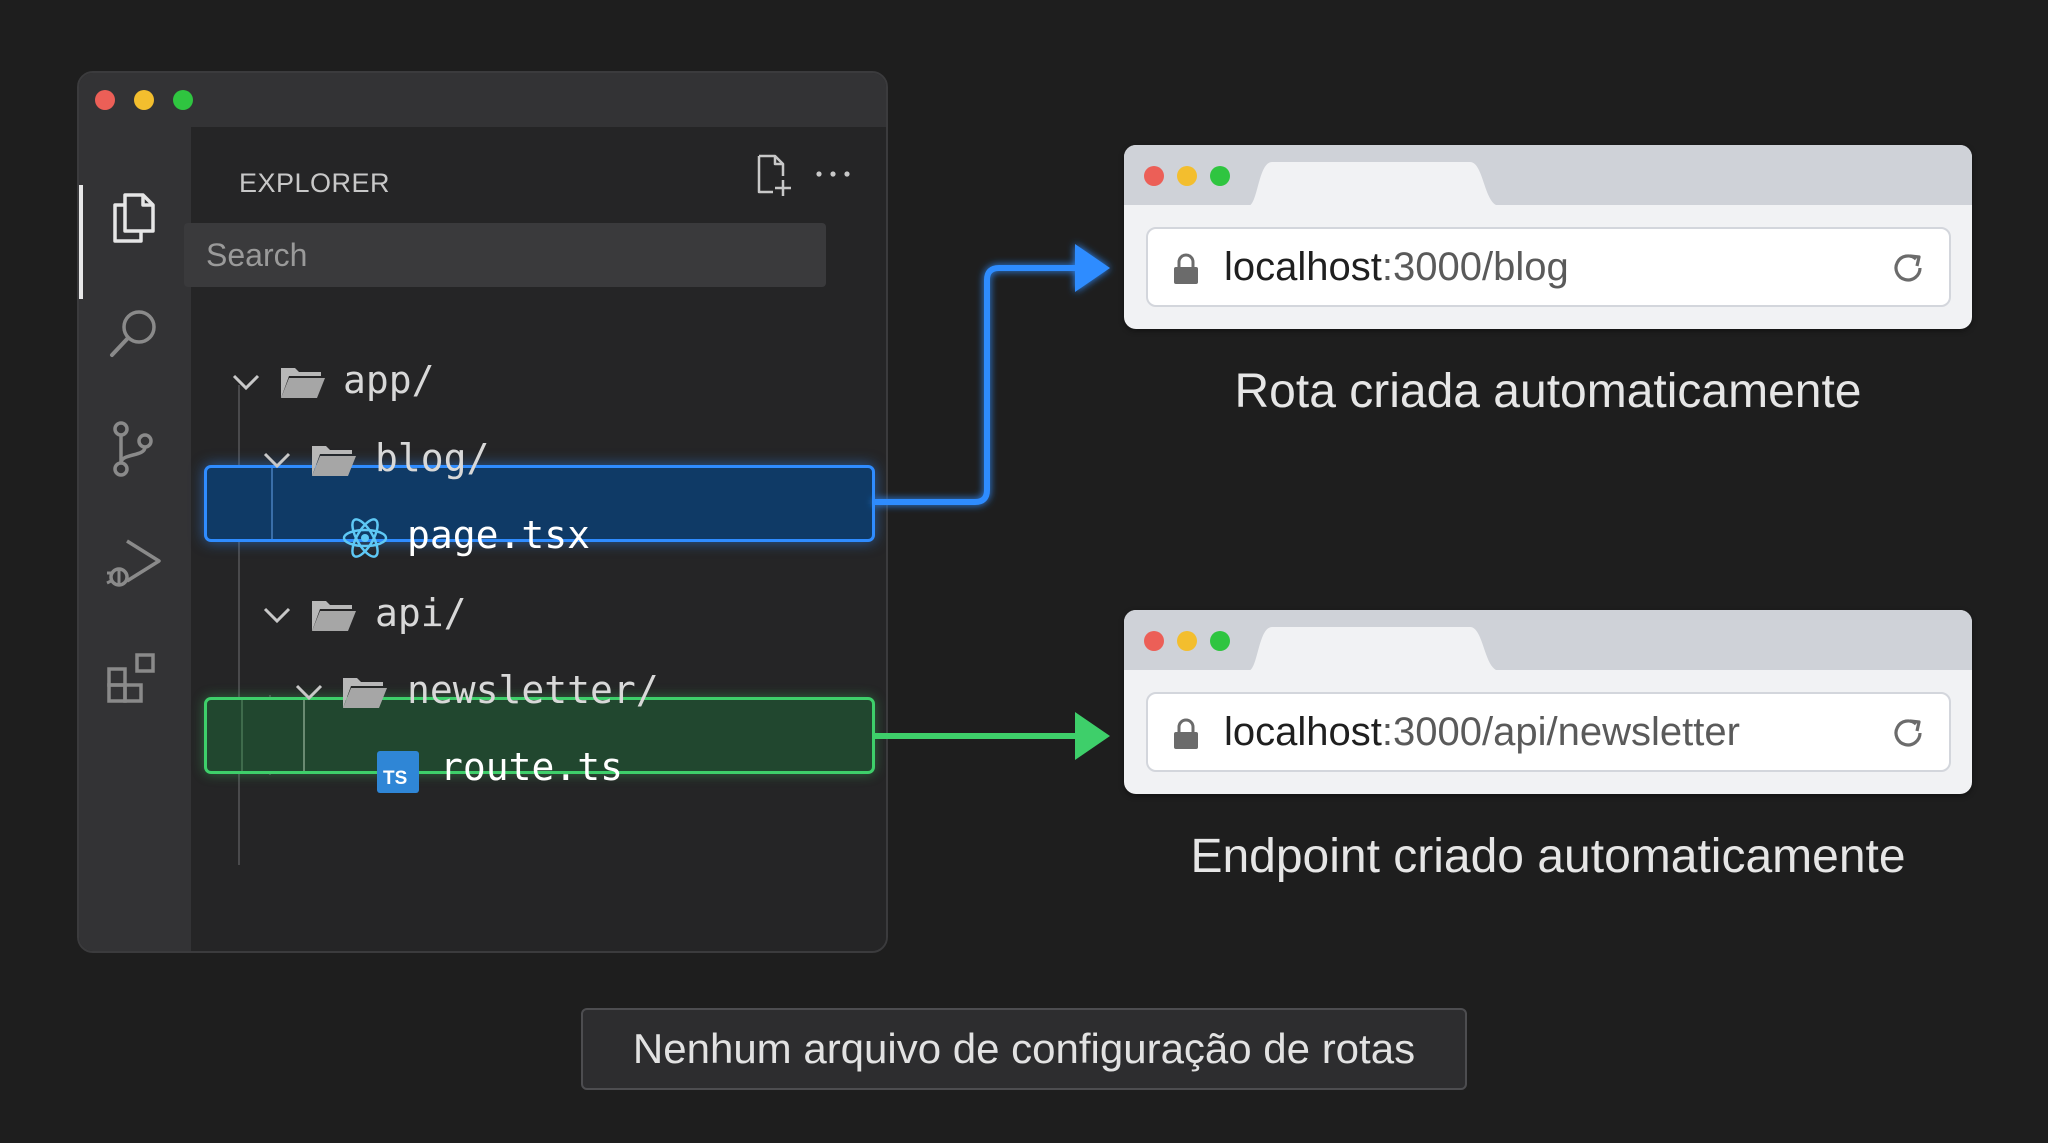 The width and height of the screenshot is (2048, 1143). What do you see at coordinates (991, 374) in the screenshot?
I see `blue-arrow` at bounding box center [991, 374].